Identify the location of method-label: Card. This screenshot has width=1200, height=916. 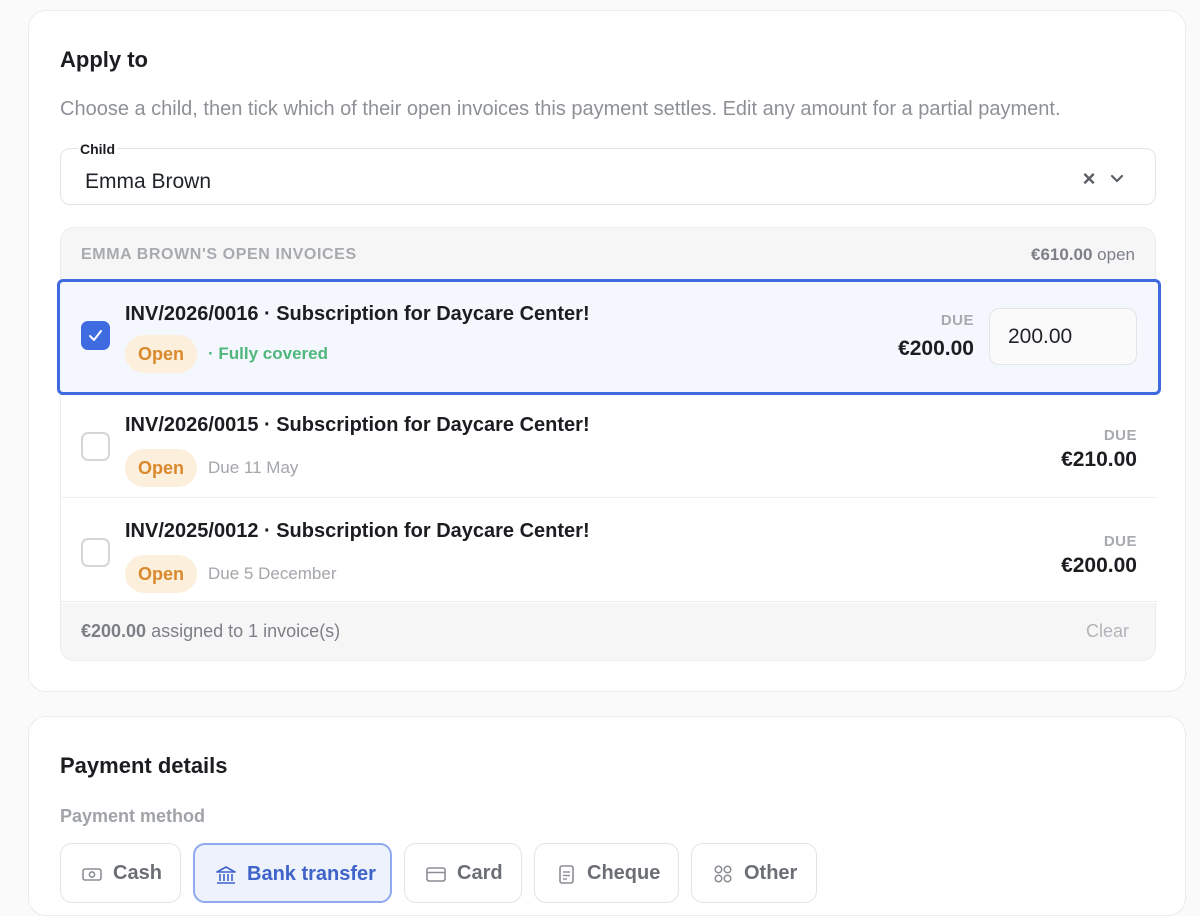
(480, 873).